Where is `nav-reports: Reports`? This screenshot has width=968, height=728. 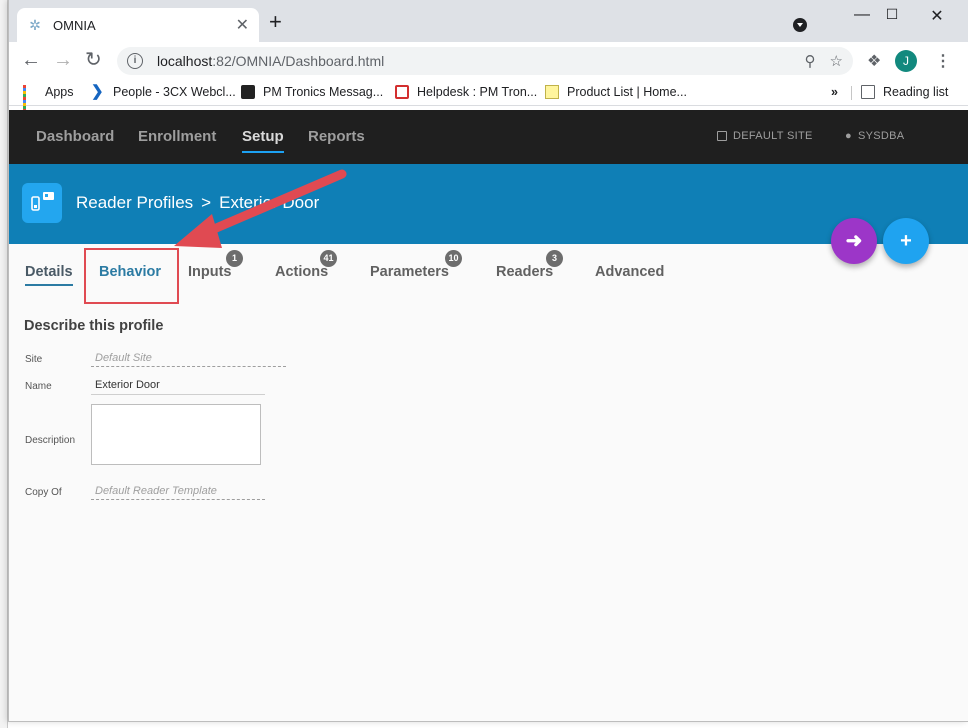
nav-reports: Reports is located at coordinates (336, 139).